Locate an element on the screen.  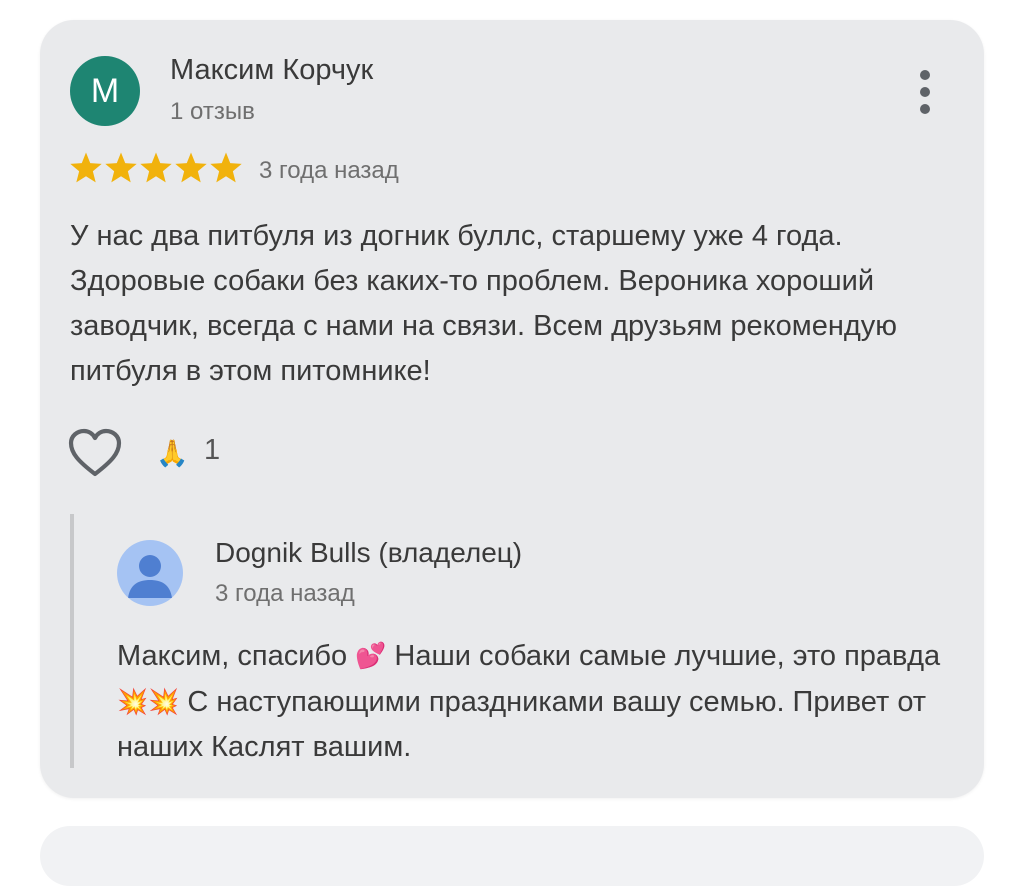
more-vert-icon is located at coordinates (925, 92).